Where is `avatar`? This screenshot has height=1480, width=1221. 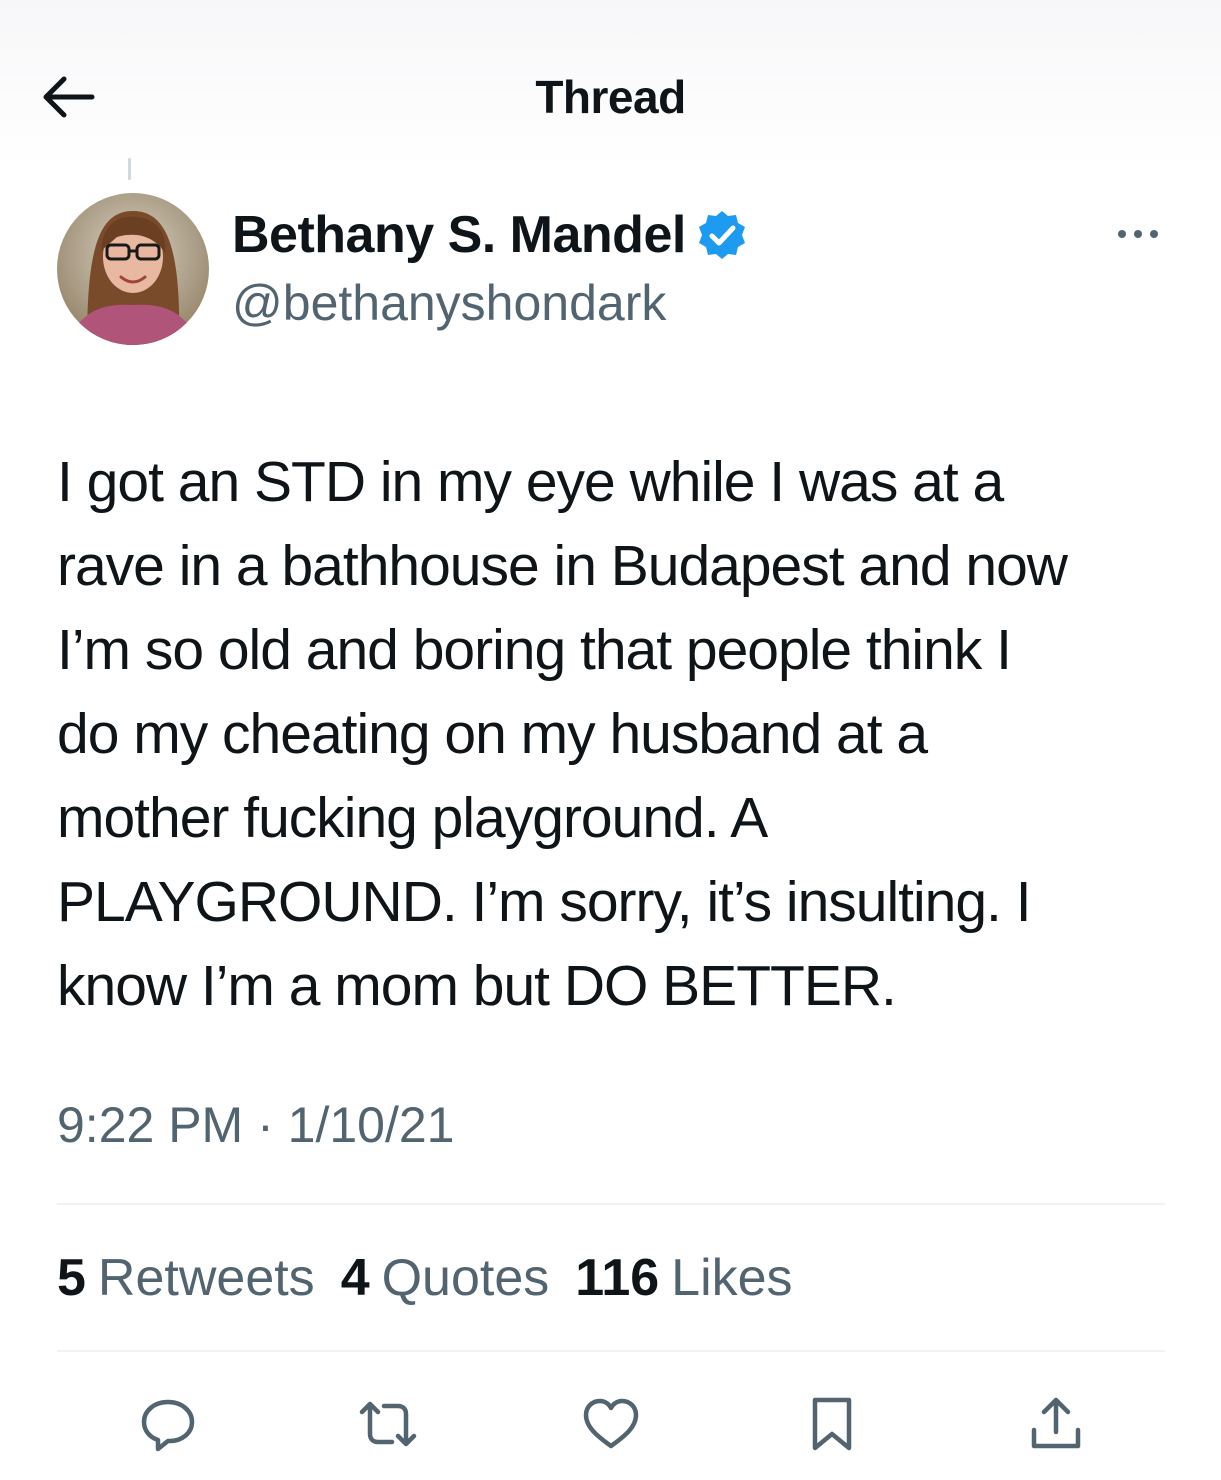
avatar is located at coordinates (133, 269).